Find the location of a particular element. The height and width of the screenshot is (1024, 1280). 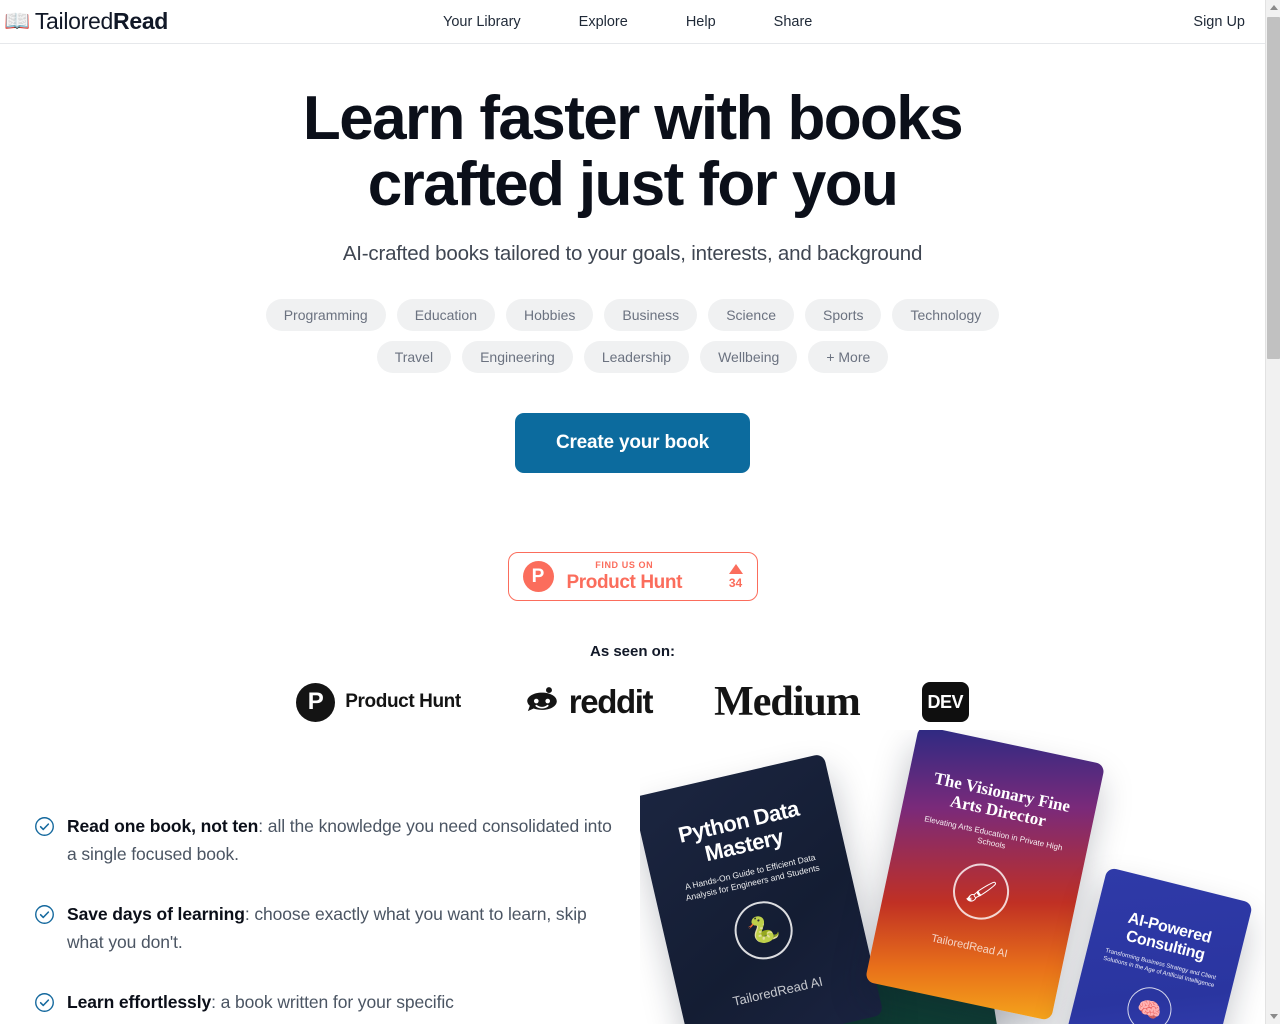

nav-item-your-library: Your Library is located at coordinates (482, 22).